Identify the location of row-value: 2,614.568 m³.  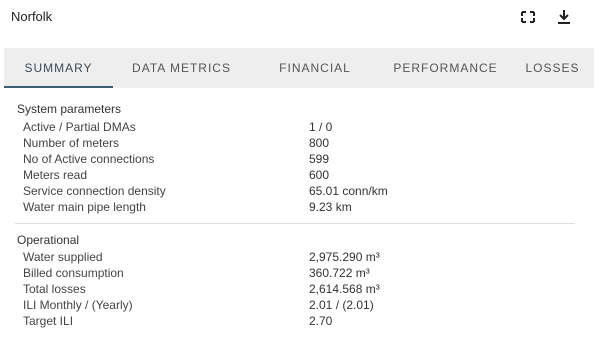
(344, 289).